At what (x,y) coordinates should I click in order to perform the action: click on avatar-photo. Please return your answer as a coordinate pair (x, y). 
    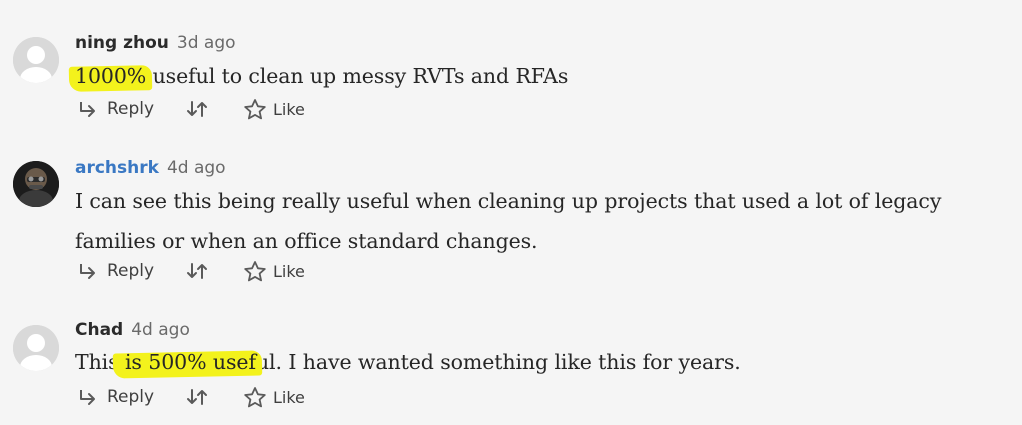
    Looking at the image, I should click on (36, 184).